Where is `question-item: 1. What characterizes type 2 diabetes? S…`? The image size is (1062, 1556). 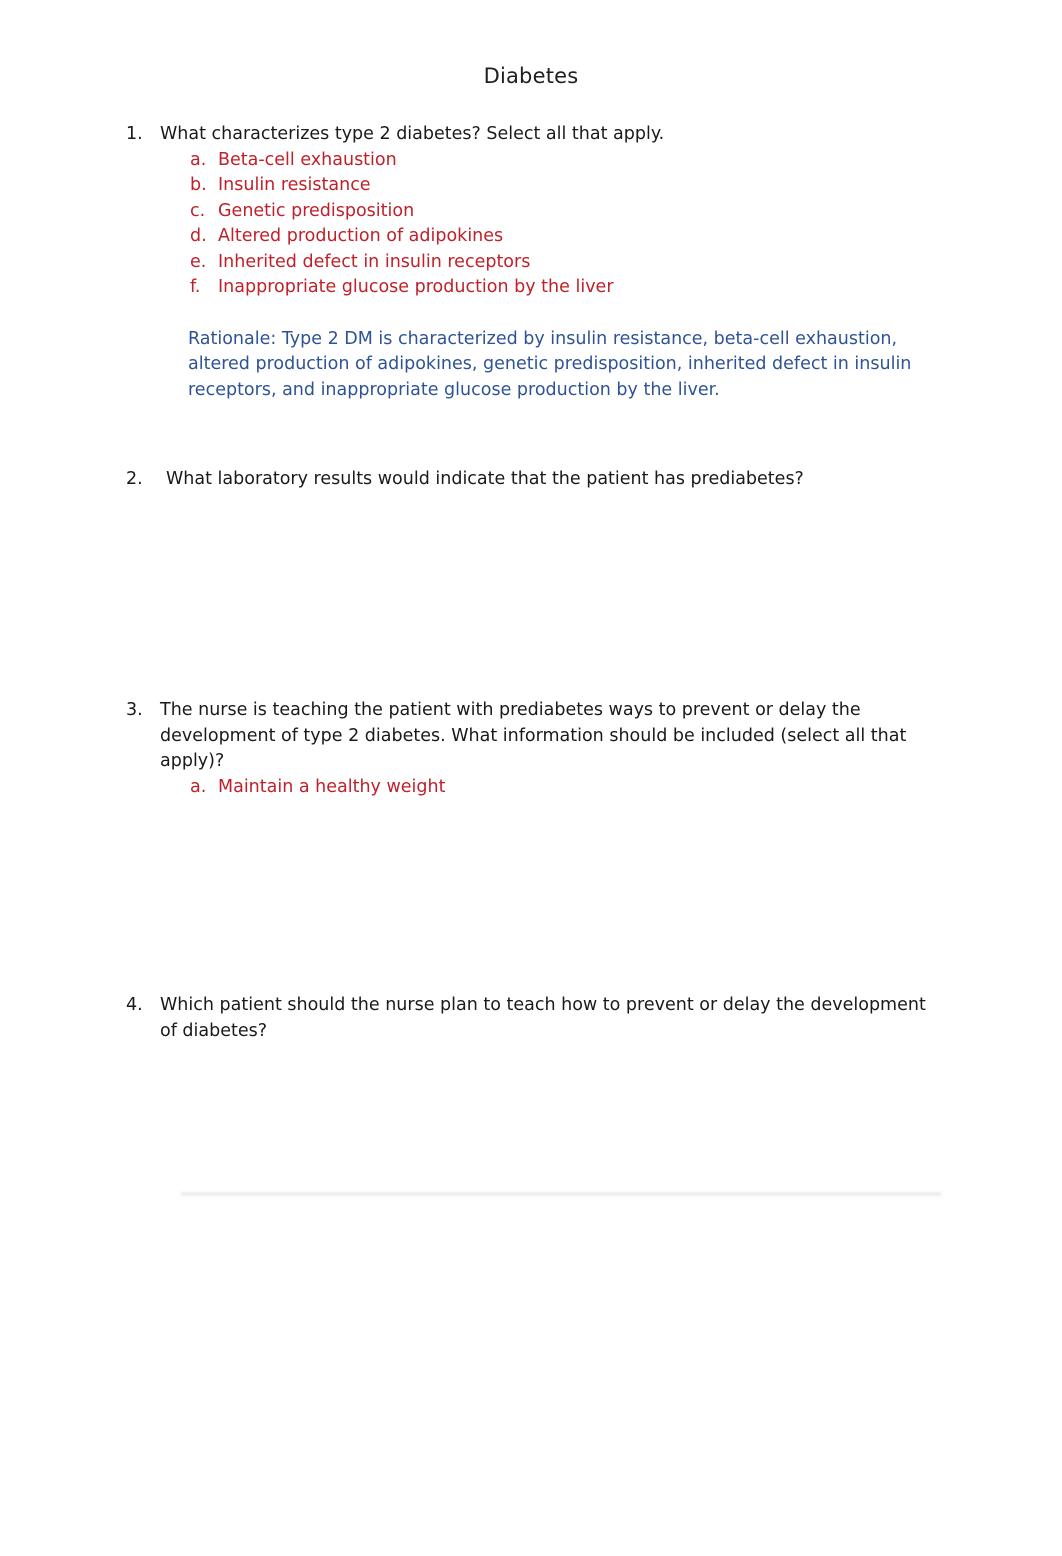
question-item: 1. What characterizes type 2 diabetes? S… is located at coordinates (534, 135).